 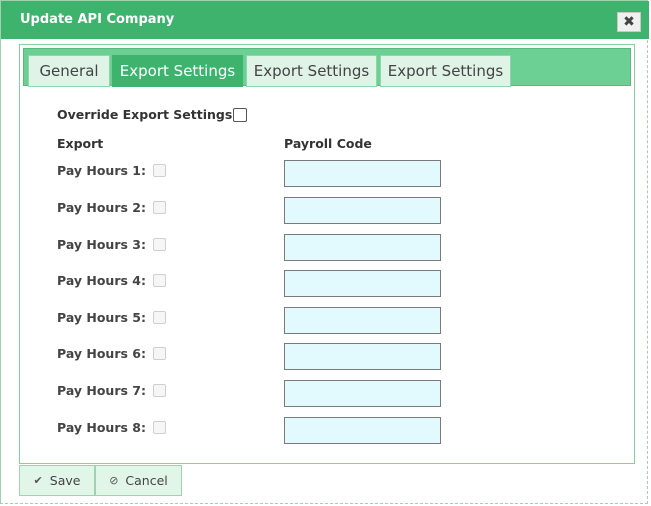 I want to click on override-export-settings-label: Override Export Settings:, so click(x=147, y=114).